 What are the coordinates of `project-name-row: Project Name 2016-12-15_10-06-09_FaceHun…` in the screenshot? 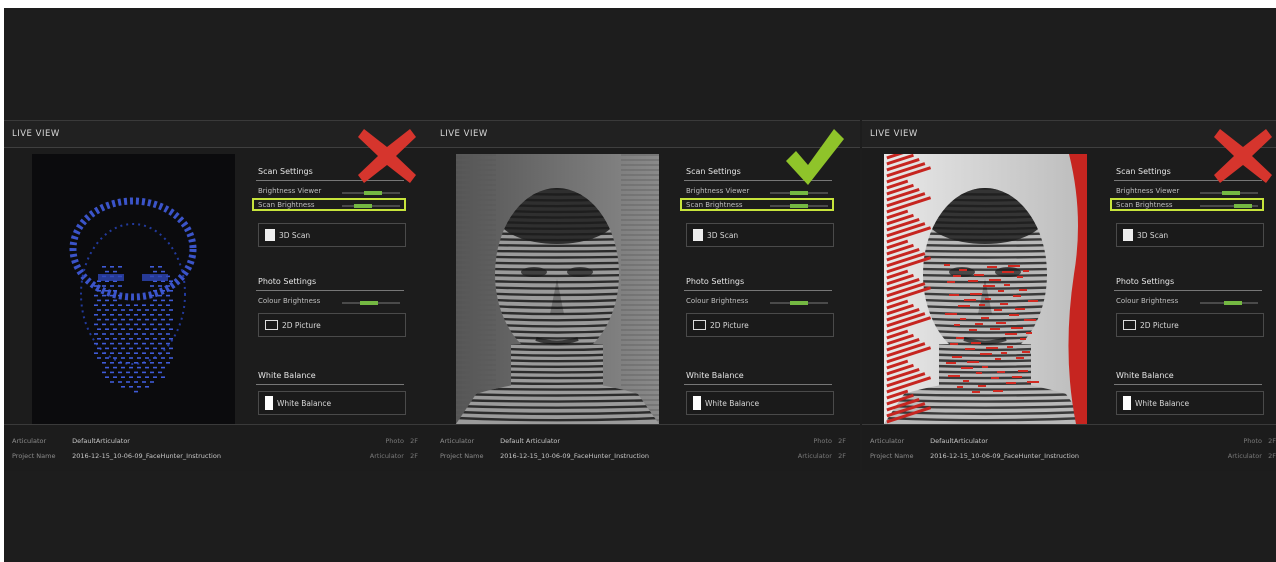 It's located at (544, 456).